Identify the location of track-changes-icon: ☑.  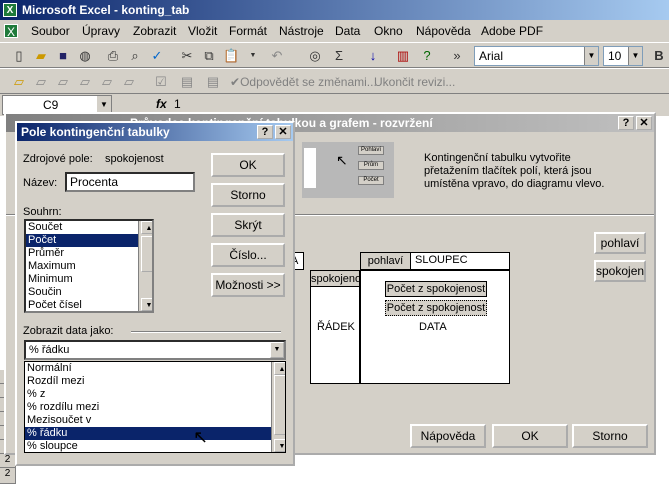
(161, 82).